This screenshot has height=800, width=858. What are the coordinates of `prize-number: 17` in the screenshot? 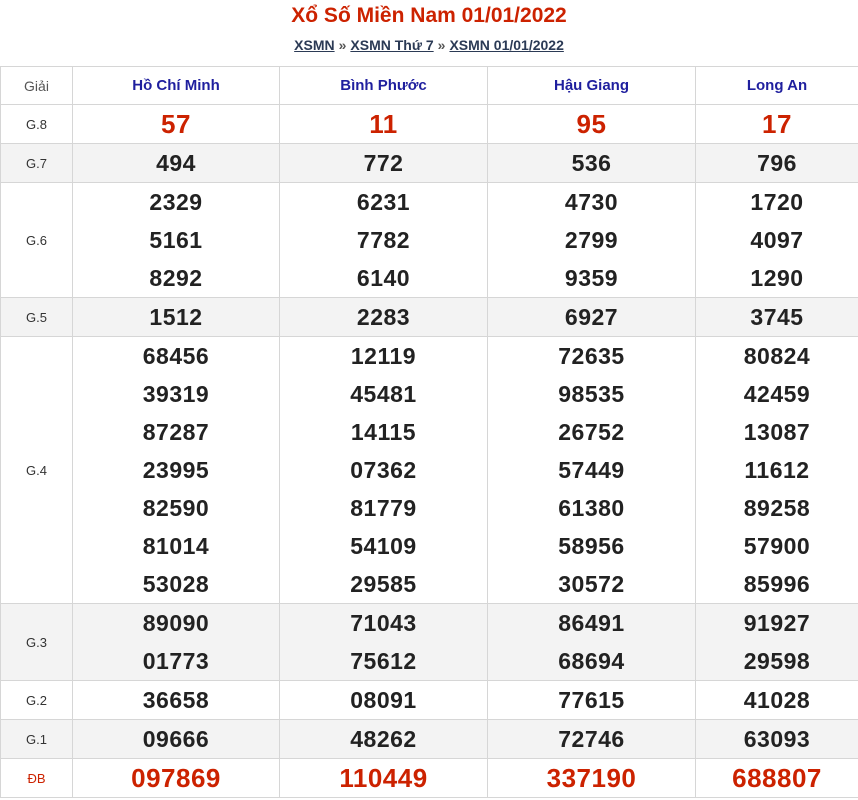 It's located at (777, 124).